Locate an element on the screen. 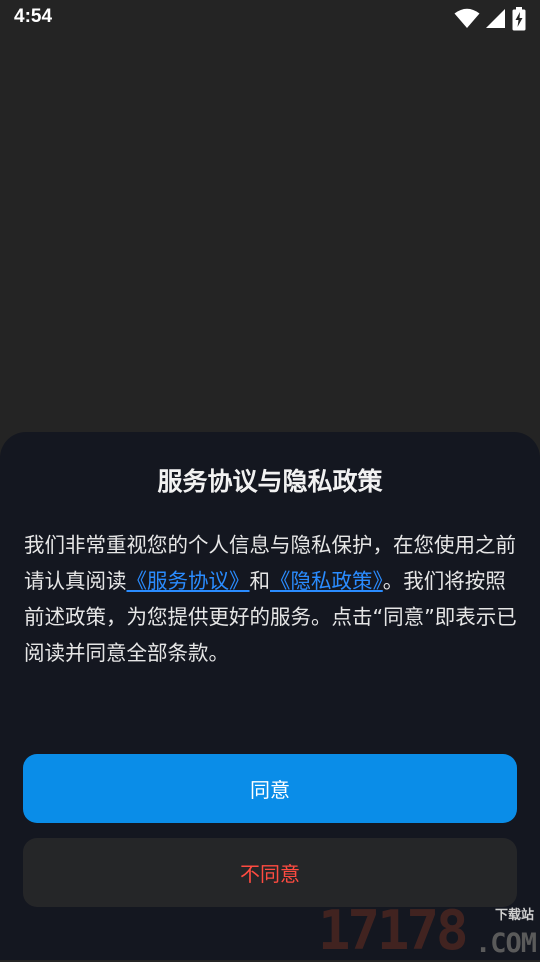  watermark-label: 下载站 is located at coordinates (514, 915).